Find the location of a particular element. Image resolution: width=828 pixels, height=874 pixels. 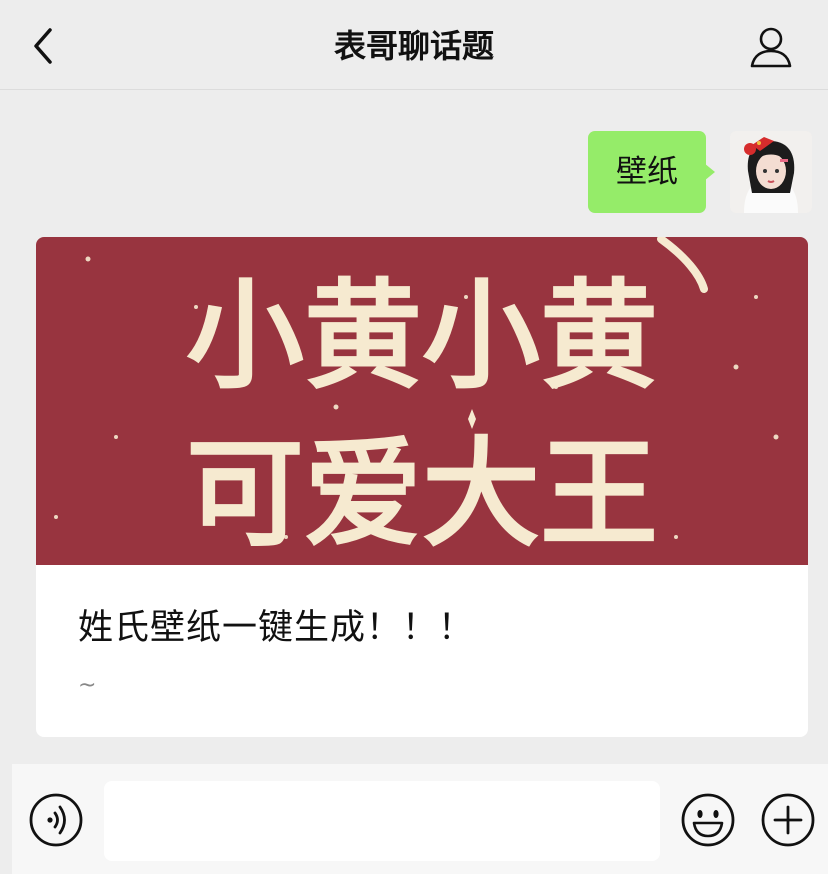

message-input is located at coordinates (382, 821).